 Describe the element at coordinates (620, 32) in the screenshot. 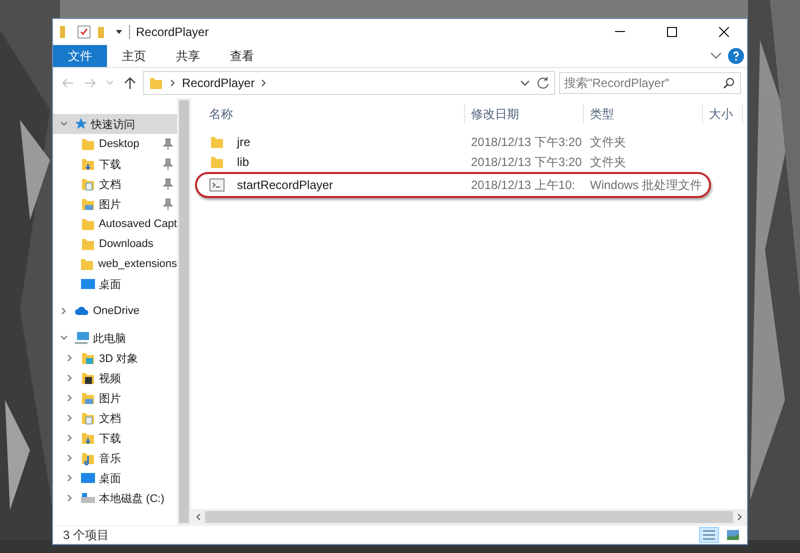

I see `minimize-icon` at that location.